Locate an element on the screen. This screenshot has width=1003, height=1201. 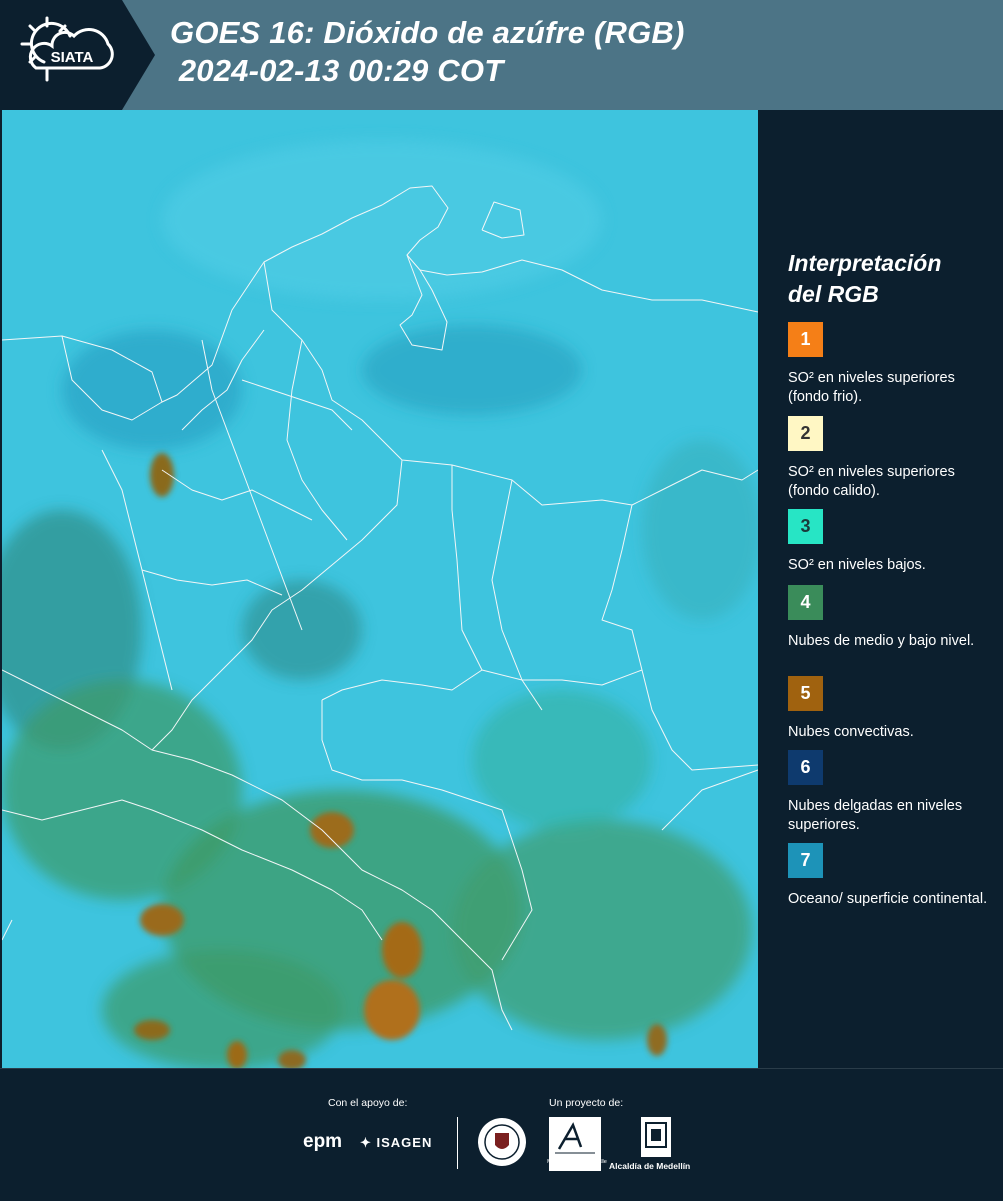
legend-swatch-7: 7 is located at coordinates (805, 860).